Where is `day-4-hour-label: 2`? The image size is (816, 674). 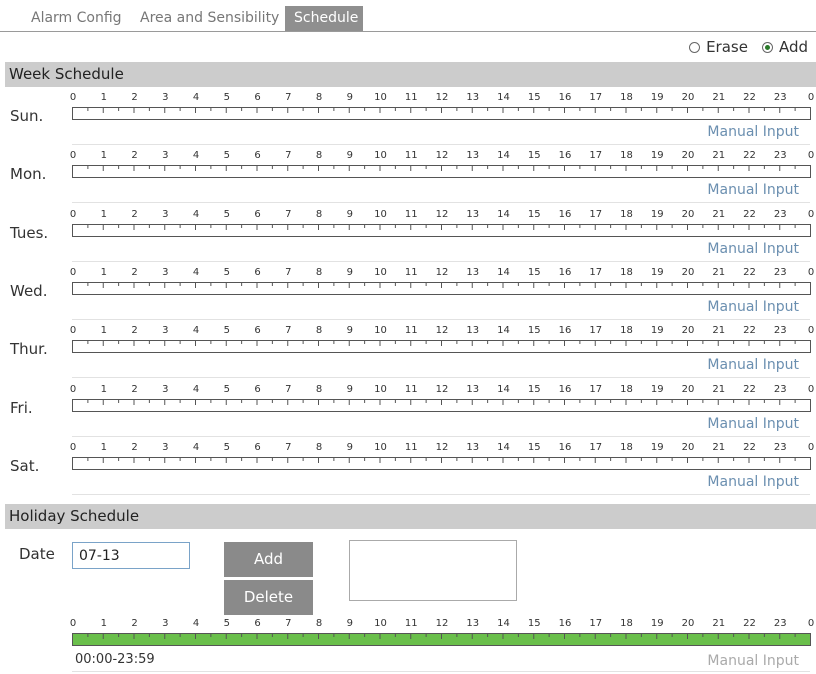 day-4-hour-label: 2 is located at coordinates (134, 330).